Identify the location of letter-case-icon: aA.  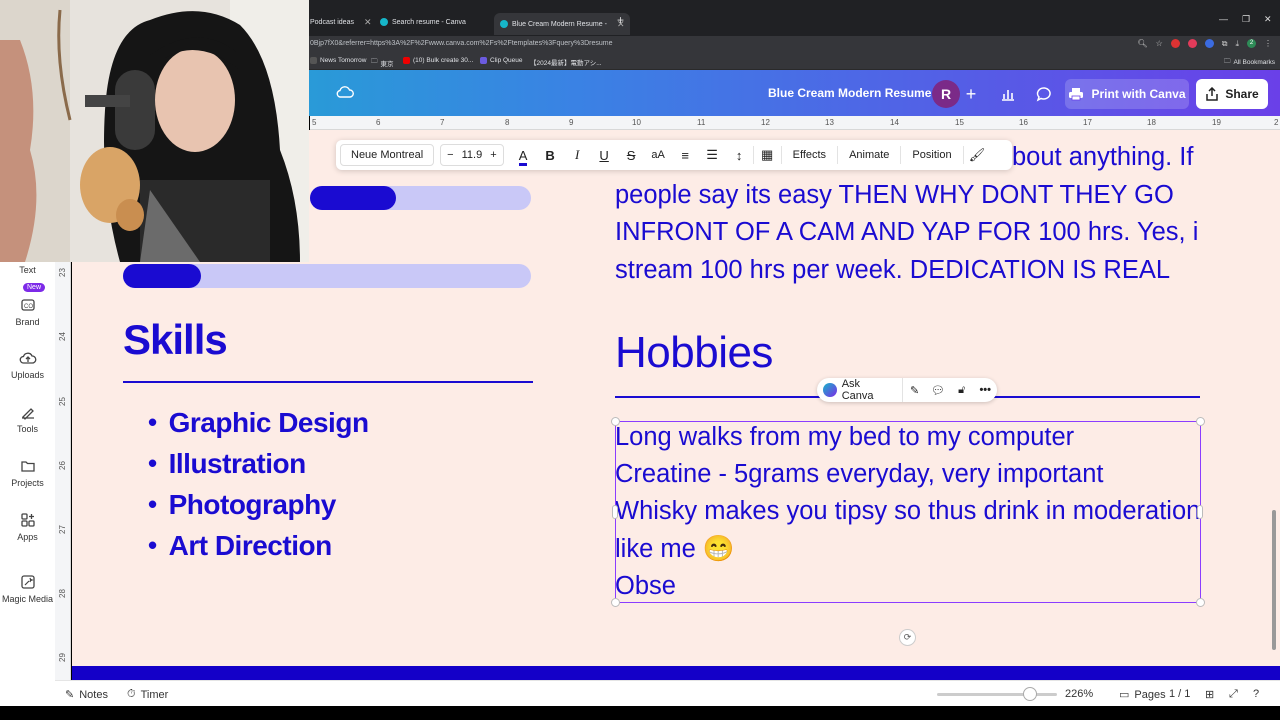
(658, 155).